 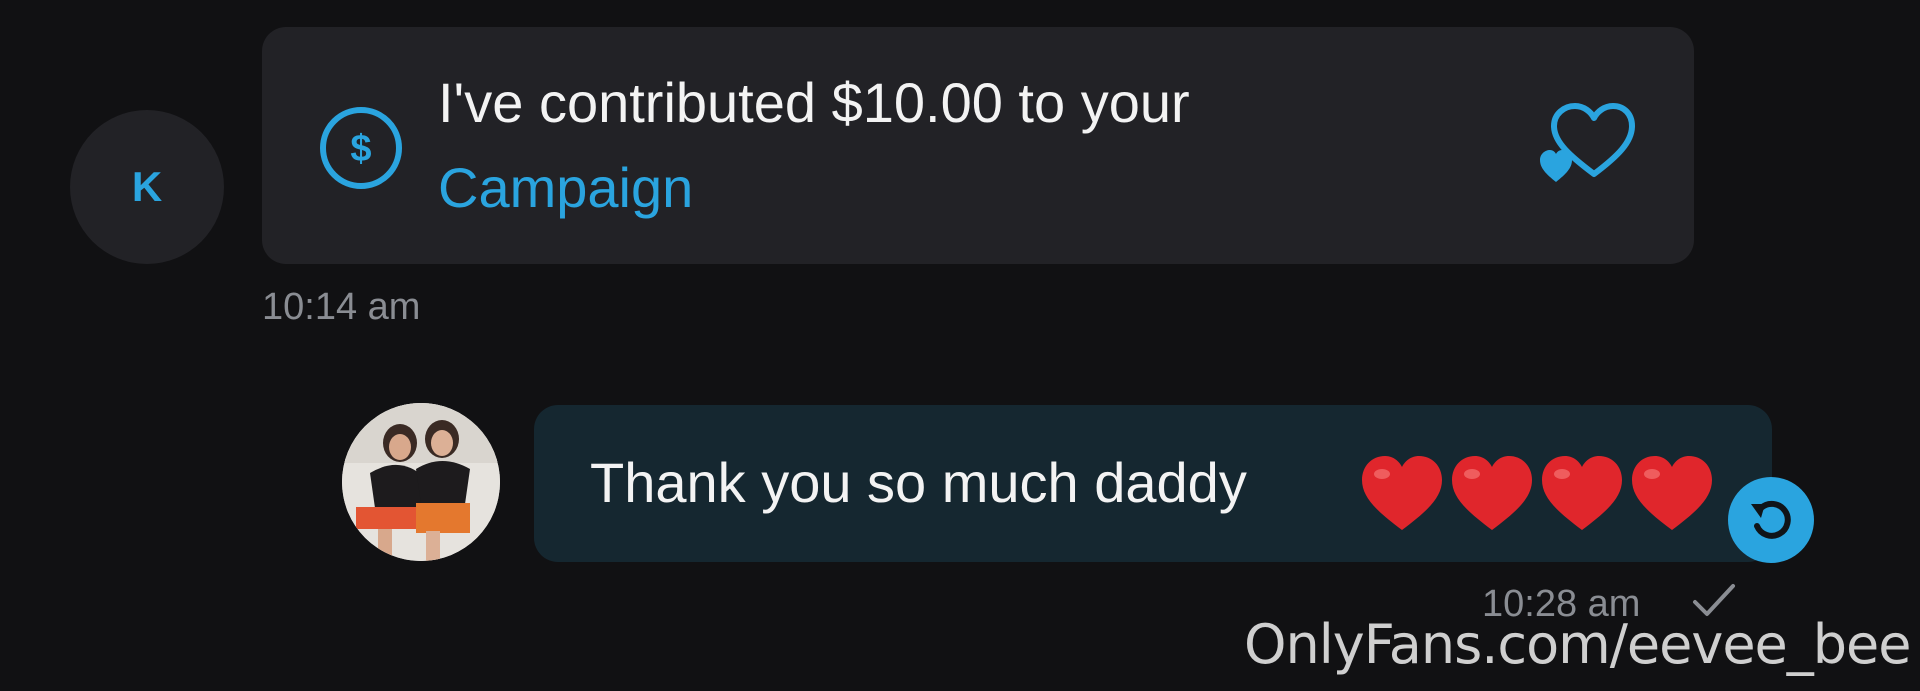 I want to click on incoming-timestamp: 10:14 am, so click(x=341, y=307).